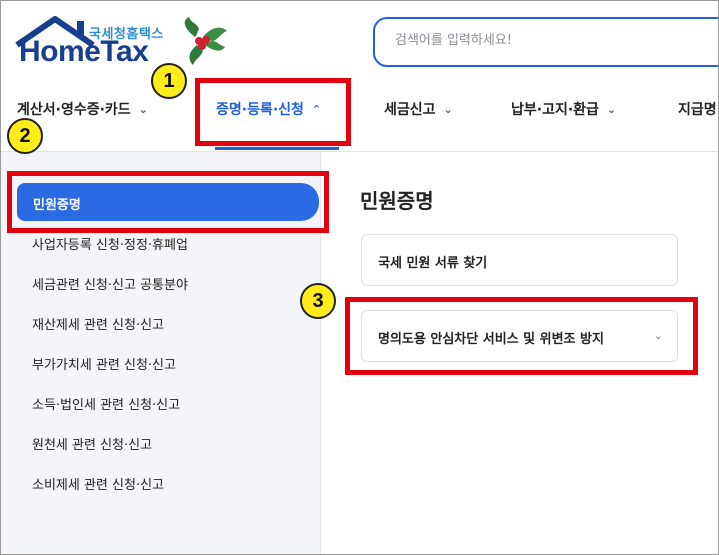 The height and width of the screenshot is (555, 719). I want to click on step-badge-2: 2, so click(25, 136).